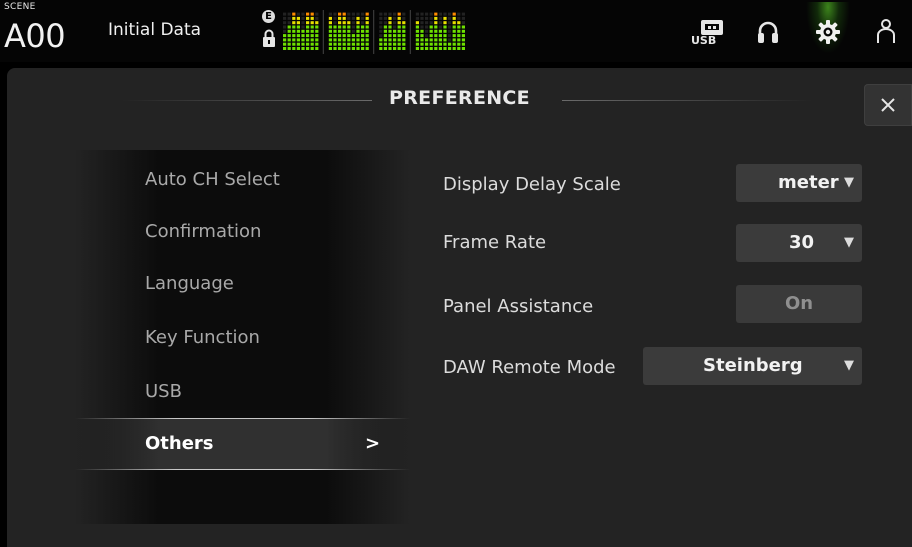 The image size is (912, 547). I want to click on display-delay-scale-dropdown: meter ▼, so click(799, 183).